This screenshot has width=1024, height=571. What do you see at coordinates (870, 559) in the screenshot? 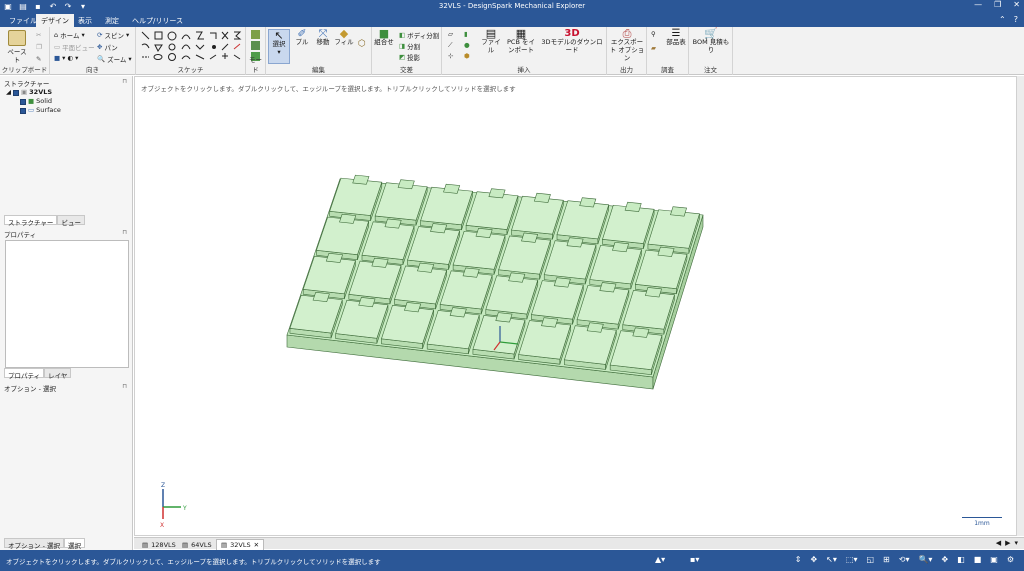
I see `clip-icon: ◱` at bounding box center [870, 559].